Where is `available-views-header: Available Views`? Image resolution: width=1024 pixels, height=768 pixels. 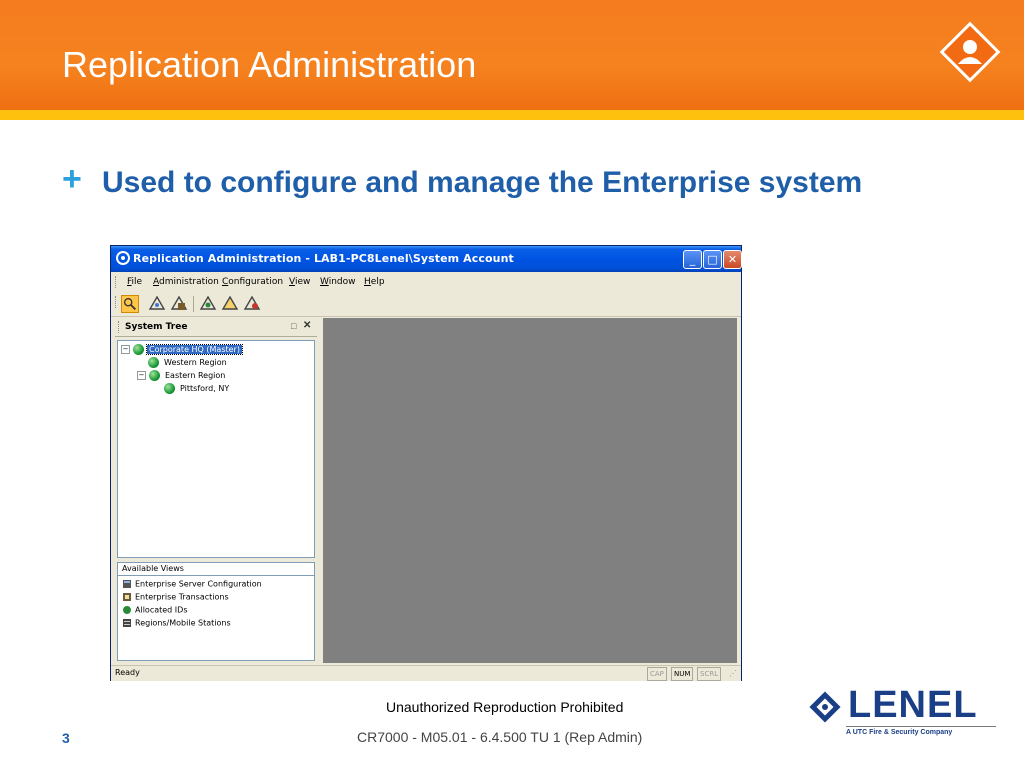
available-views-header: Available Views is located at coordinates (216, 569).